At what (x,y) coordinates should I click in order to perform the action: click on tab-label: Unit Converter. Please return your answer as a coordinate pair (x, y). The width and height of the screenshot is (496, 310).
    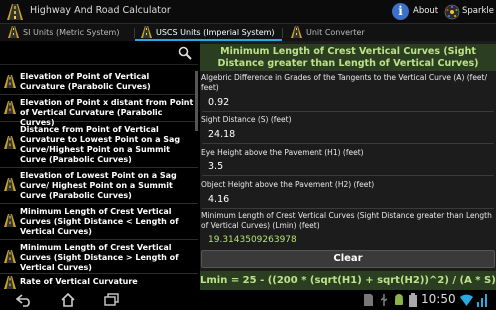
    Looking at the image, I should click on (335, 32).